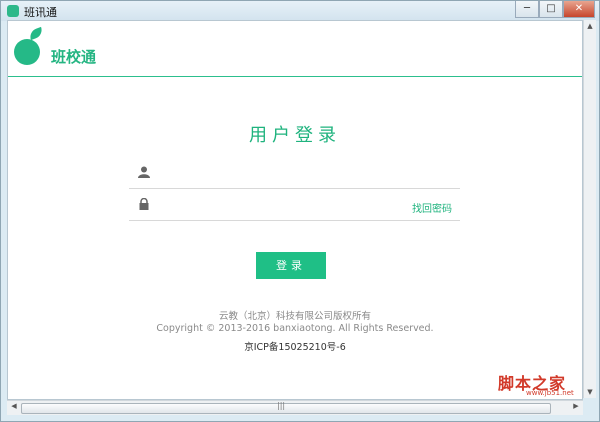 Image resolution: width=600 pixels, height=422 pixels. I want to click on app-icon, so click(13, 11).